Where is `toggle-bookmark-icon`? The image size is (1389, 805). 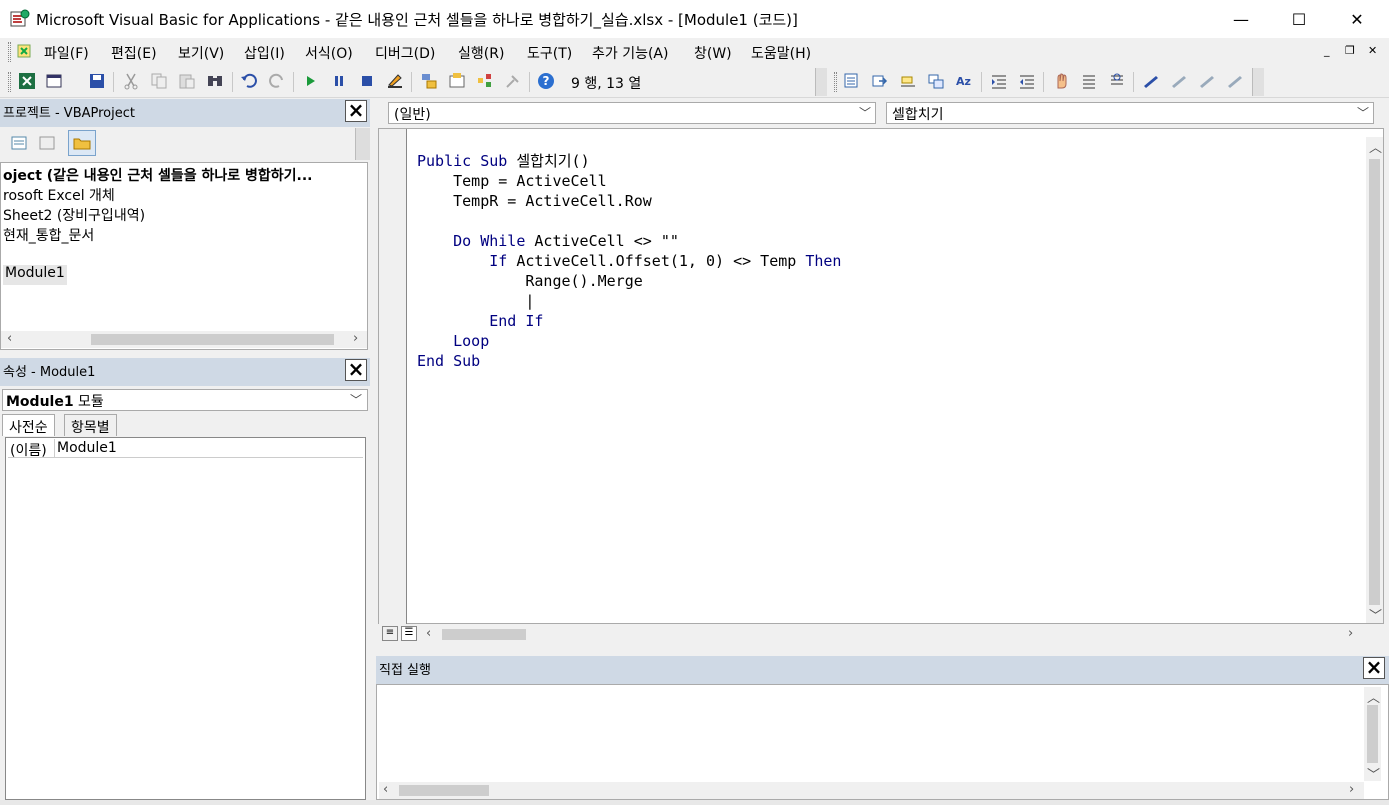
toggle-bookmark-icon is located at coordinates (1151, 81).